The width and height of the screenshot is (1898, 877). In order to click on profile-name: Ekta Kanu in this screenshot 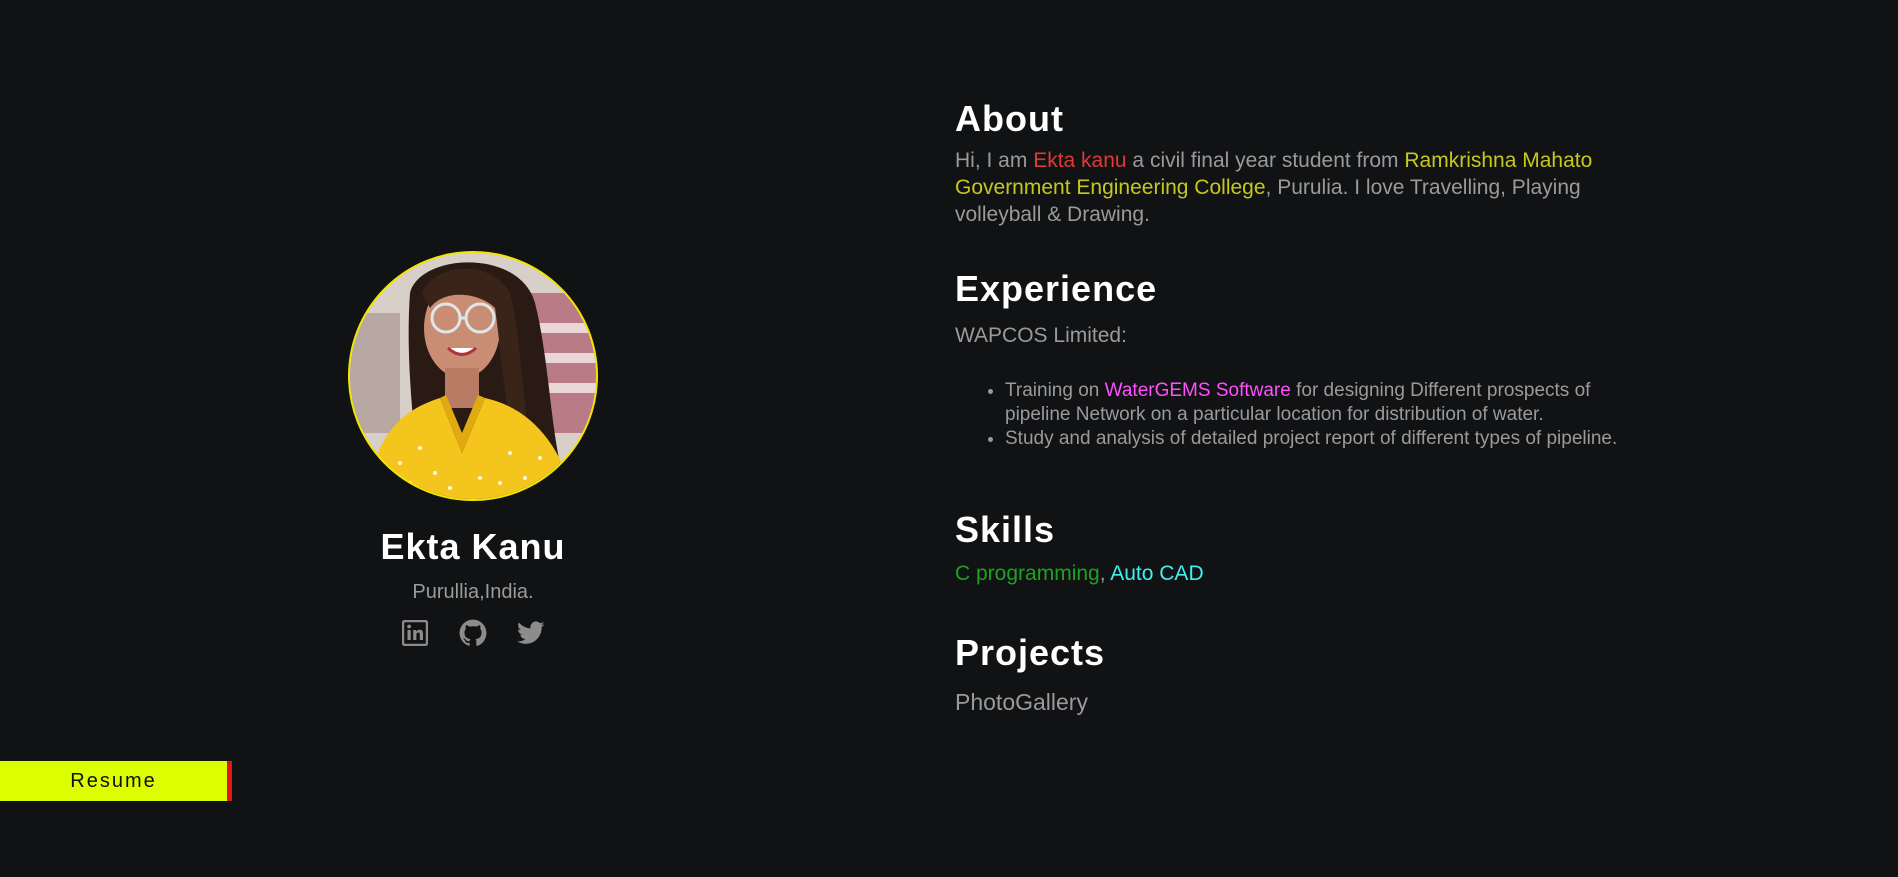, I will do `click(473, 546)`.